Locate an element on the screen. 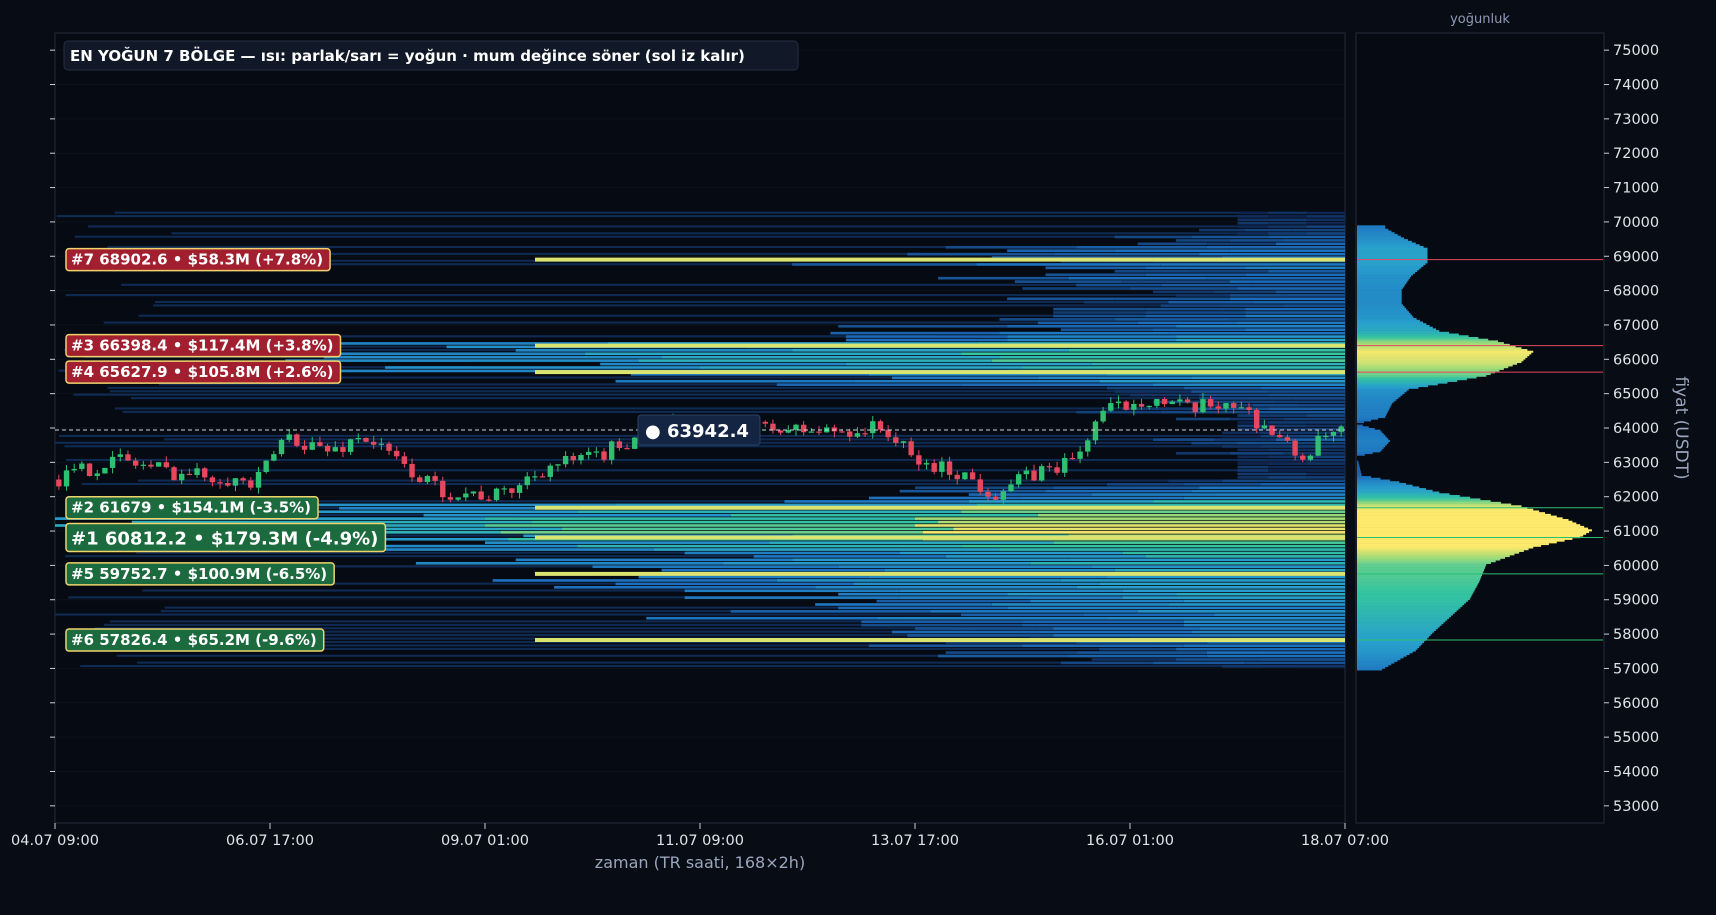 This screenshot has height=915, width=1716. y-tick-label: 64000 is located at coordinates (1636, 429).